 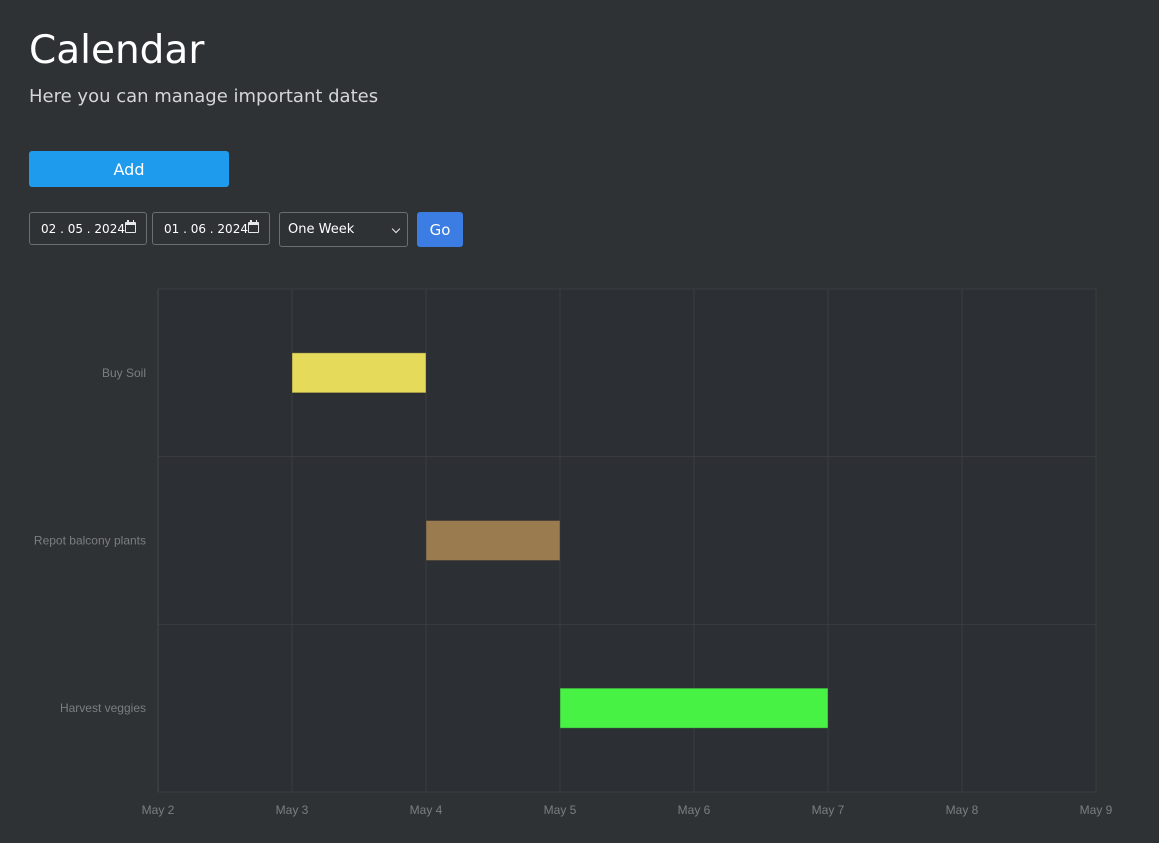 I want to click on x-tick-label: May 6, so click(x=694, y=810).